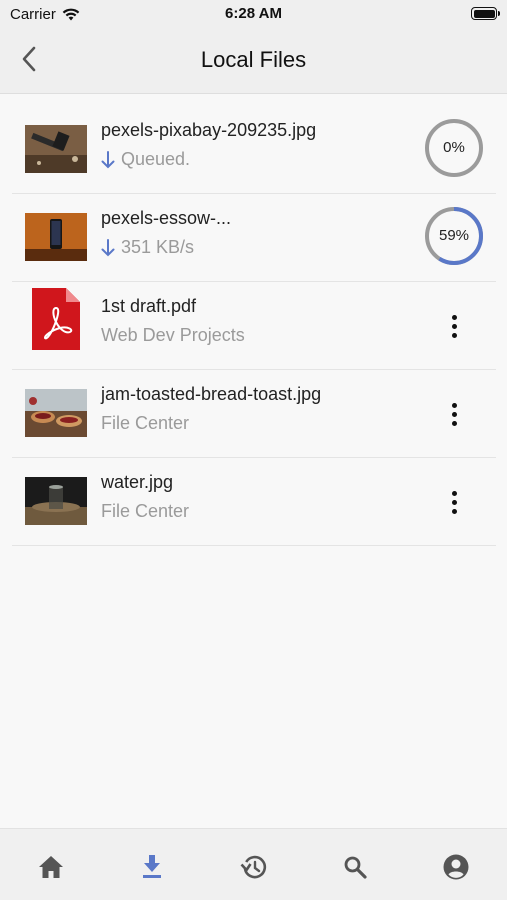 This screenshot has width=507, height=900. Describe the element at coordinates (254, 150) in the screenshot. I see `file-row: pexels-pixabay-209235.jpg Queued. 0%` at that location.